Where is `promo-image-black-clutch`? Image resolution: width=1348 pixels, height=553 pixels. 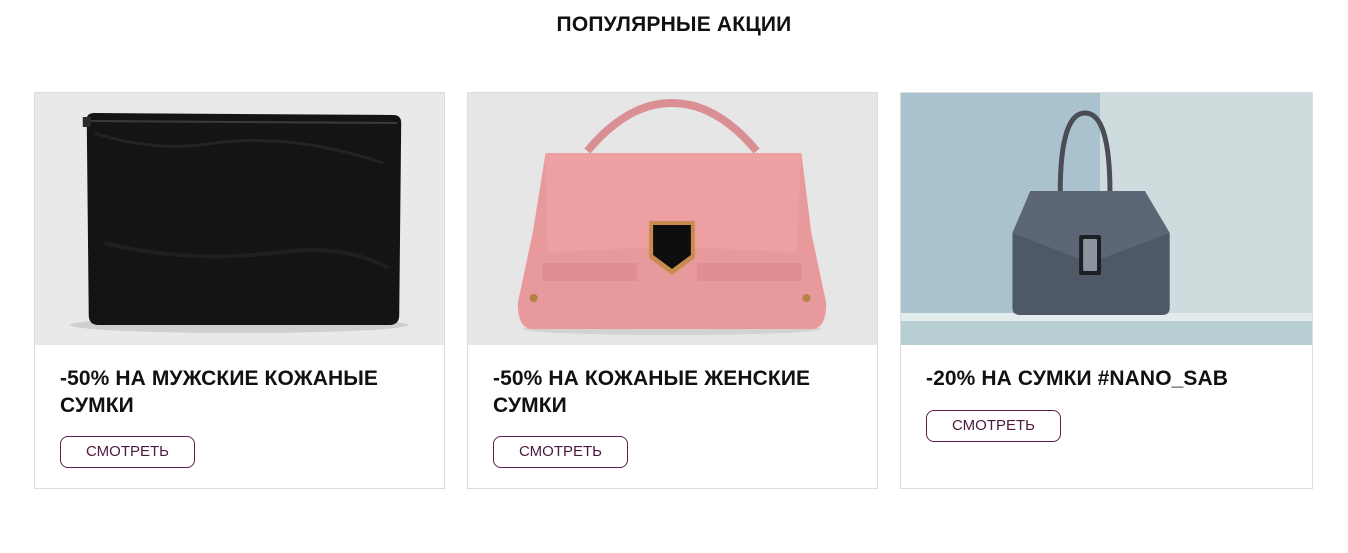 promo-image-black-clutch is located at coordinates (239, 219).